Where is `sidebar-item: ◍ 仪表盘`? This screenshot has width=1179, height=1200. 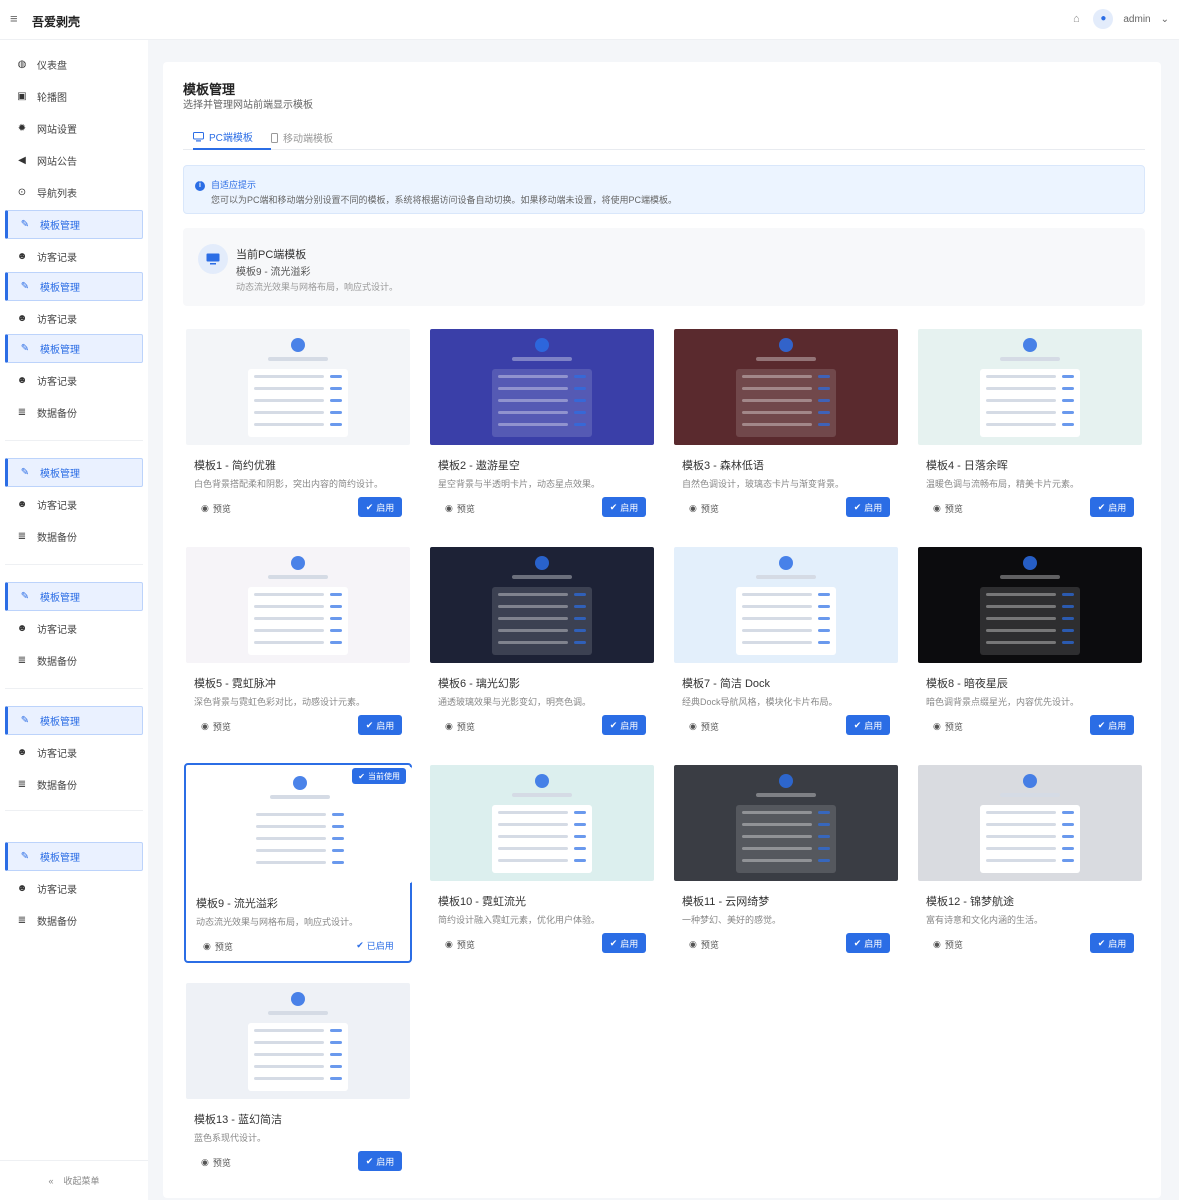 sidebar-item: ◍ 仪表盘 is located at coordinates (74, 64).